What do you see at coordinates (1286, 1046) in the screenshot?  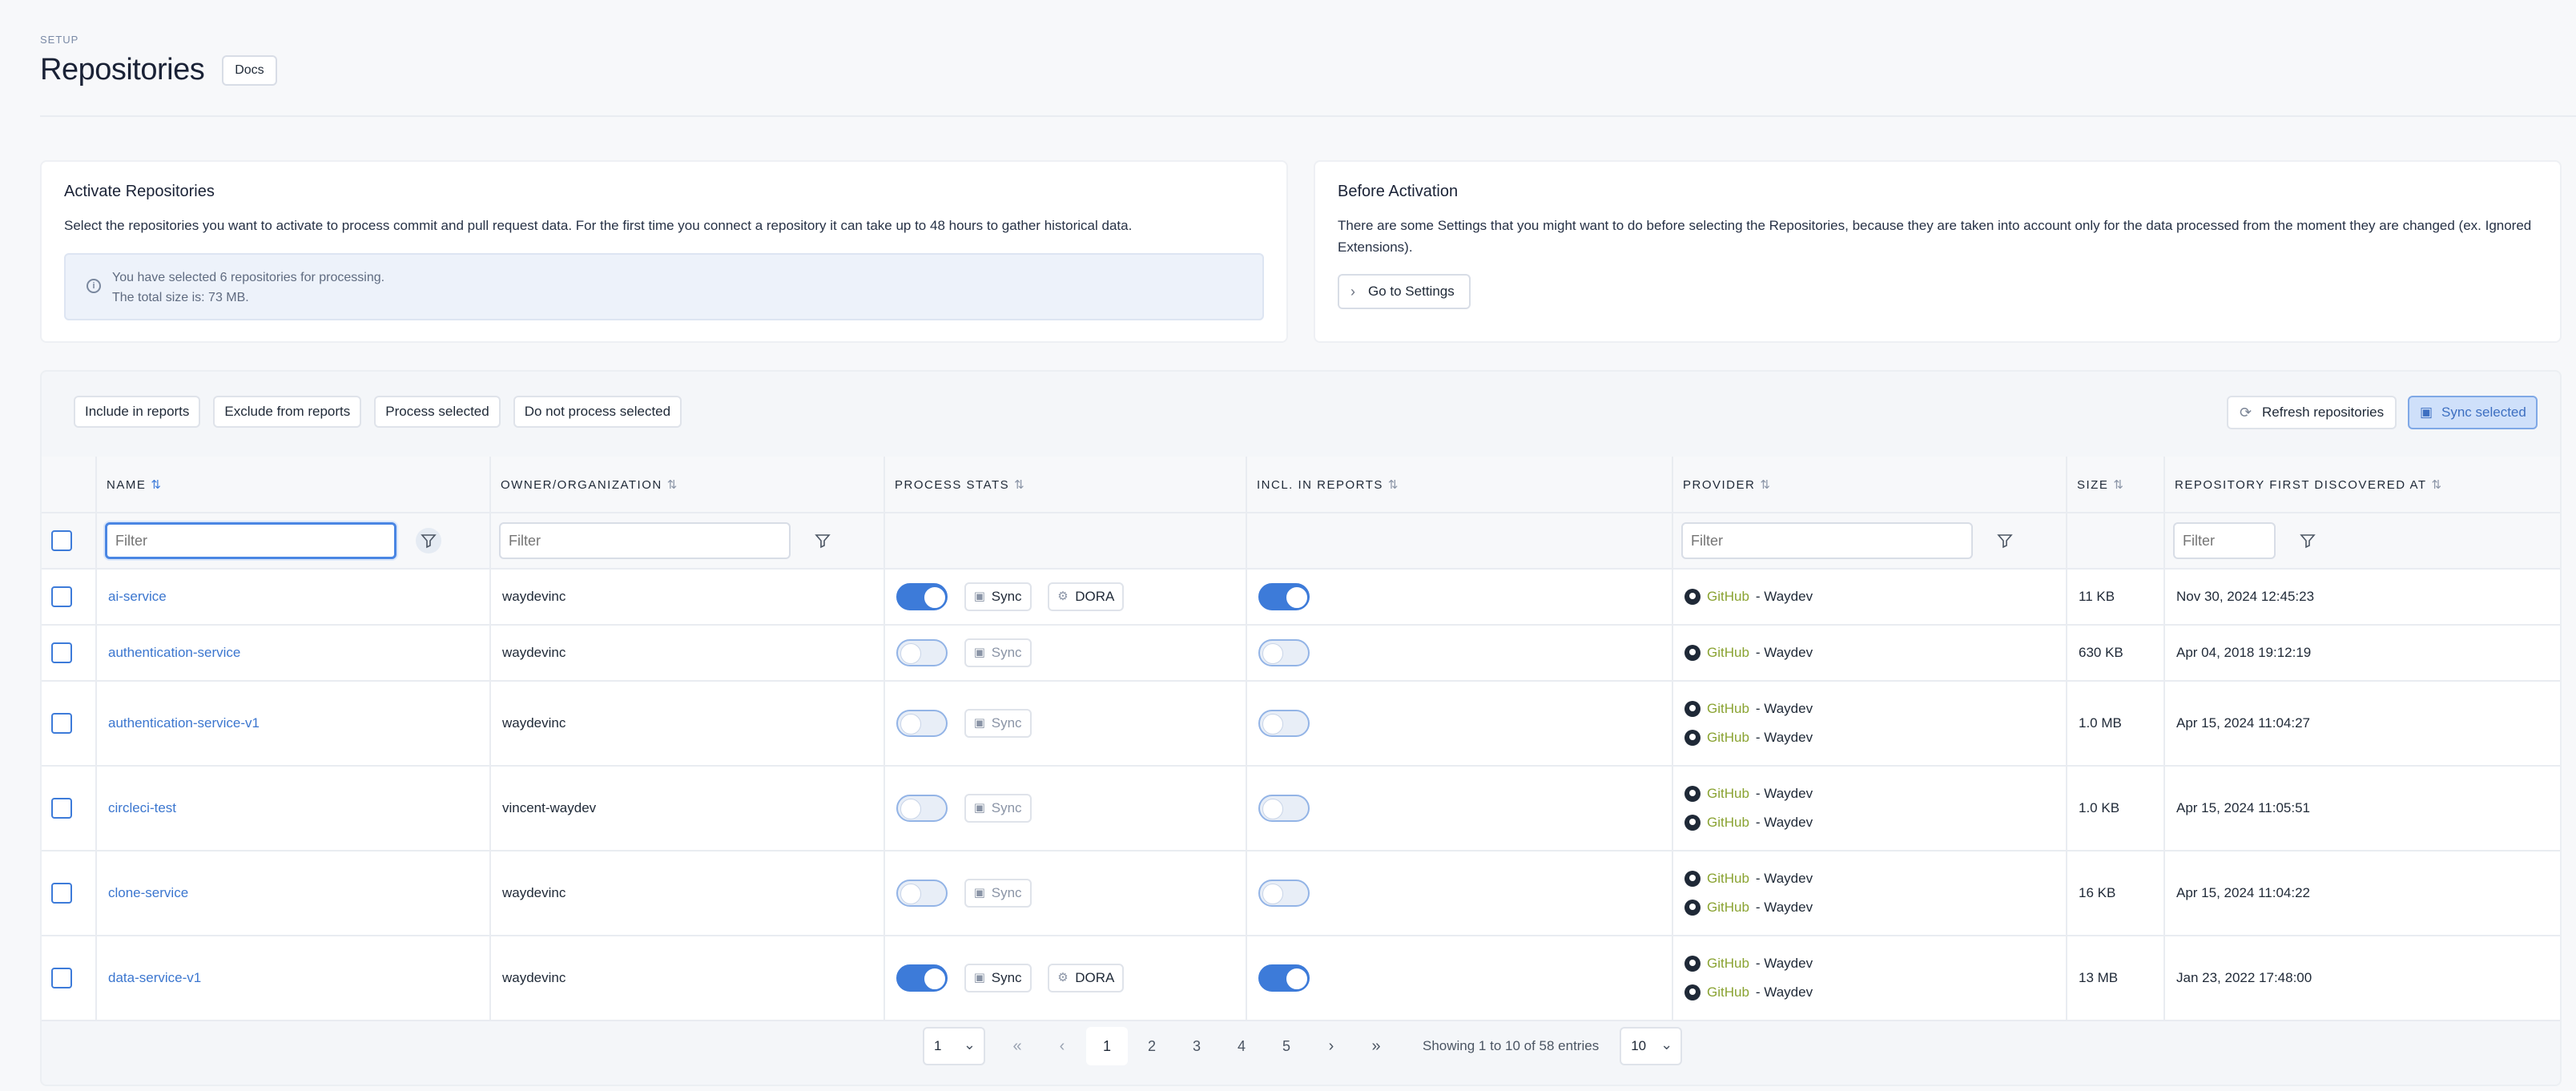 I see `page-button-5: 5` at bounding box center [1286, 1046].